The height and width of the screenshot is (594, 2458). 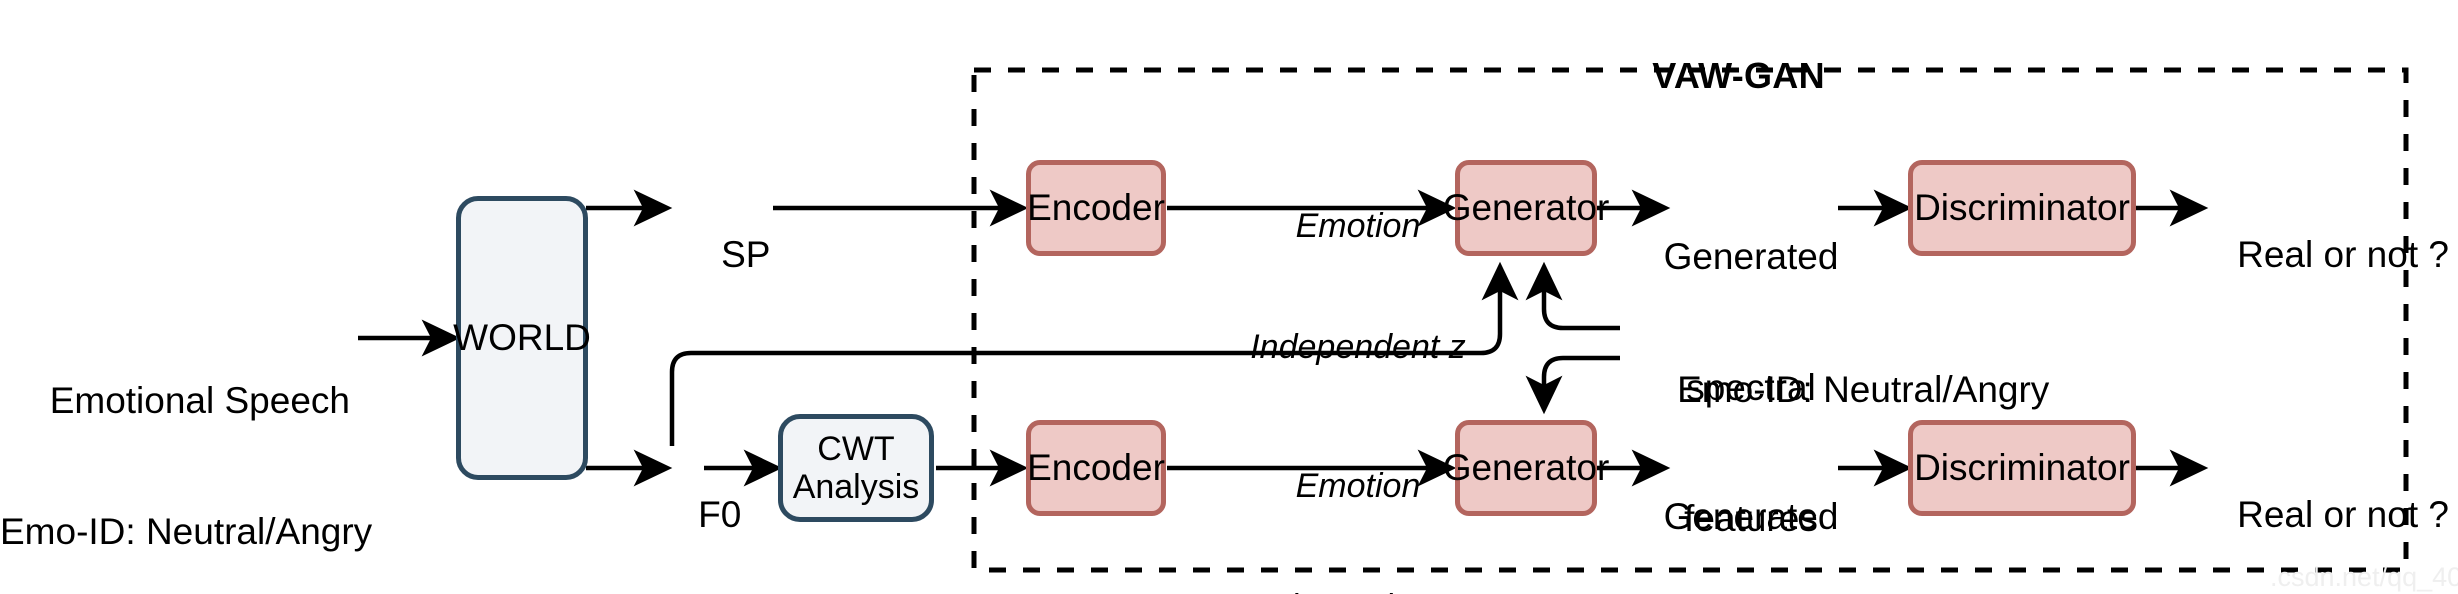 I want to click on input-label-line2: Emo-ID: Neutral/Angry, so click(x=186, y=532).